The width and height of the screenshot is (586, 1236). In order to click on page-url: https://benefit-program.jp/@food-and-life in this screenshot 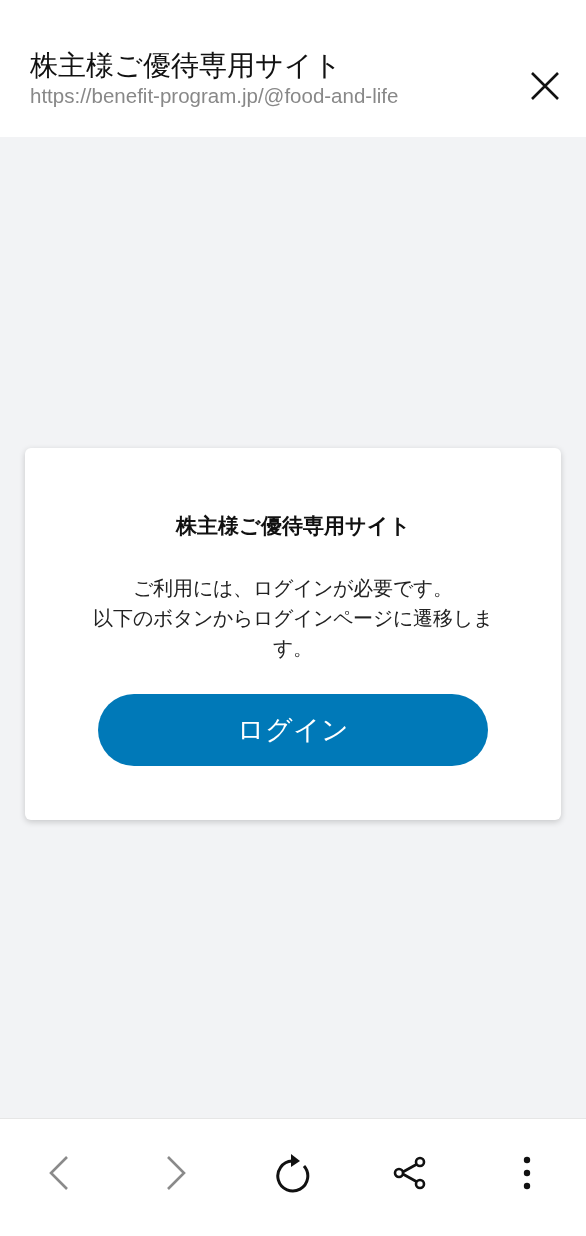, I will do `click(215, 95)`.